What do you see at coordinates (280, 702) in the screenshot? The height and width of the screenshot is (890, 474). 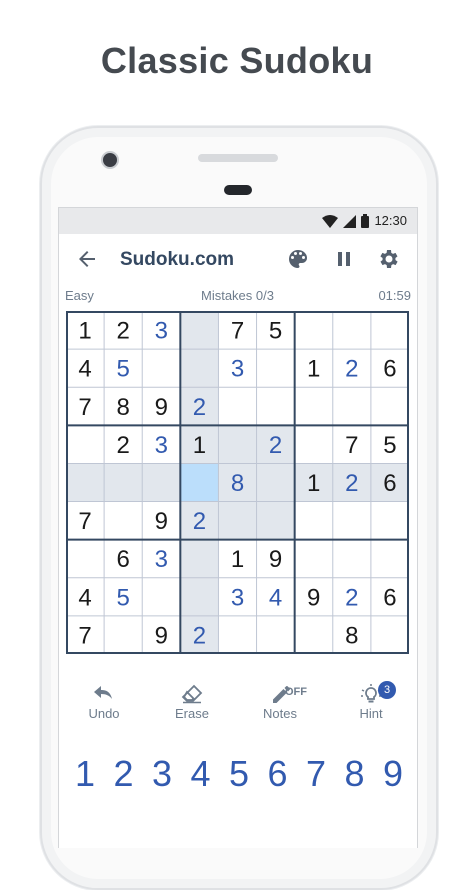 I see `notes-toggle: OFF Notes` at bounding box center [280, 702].